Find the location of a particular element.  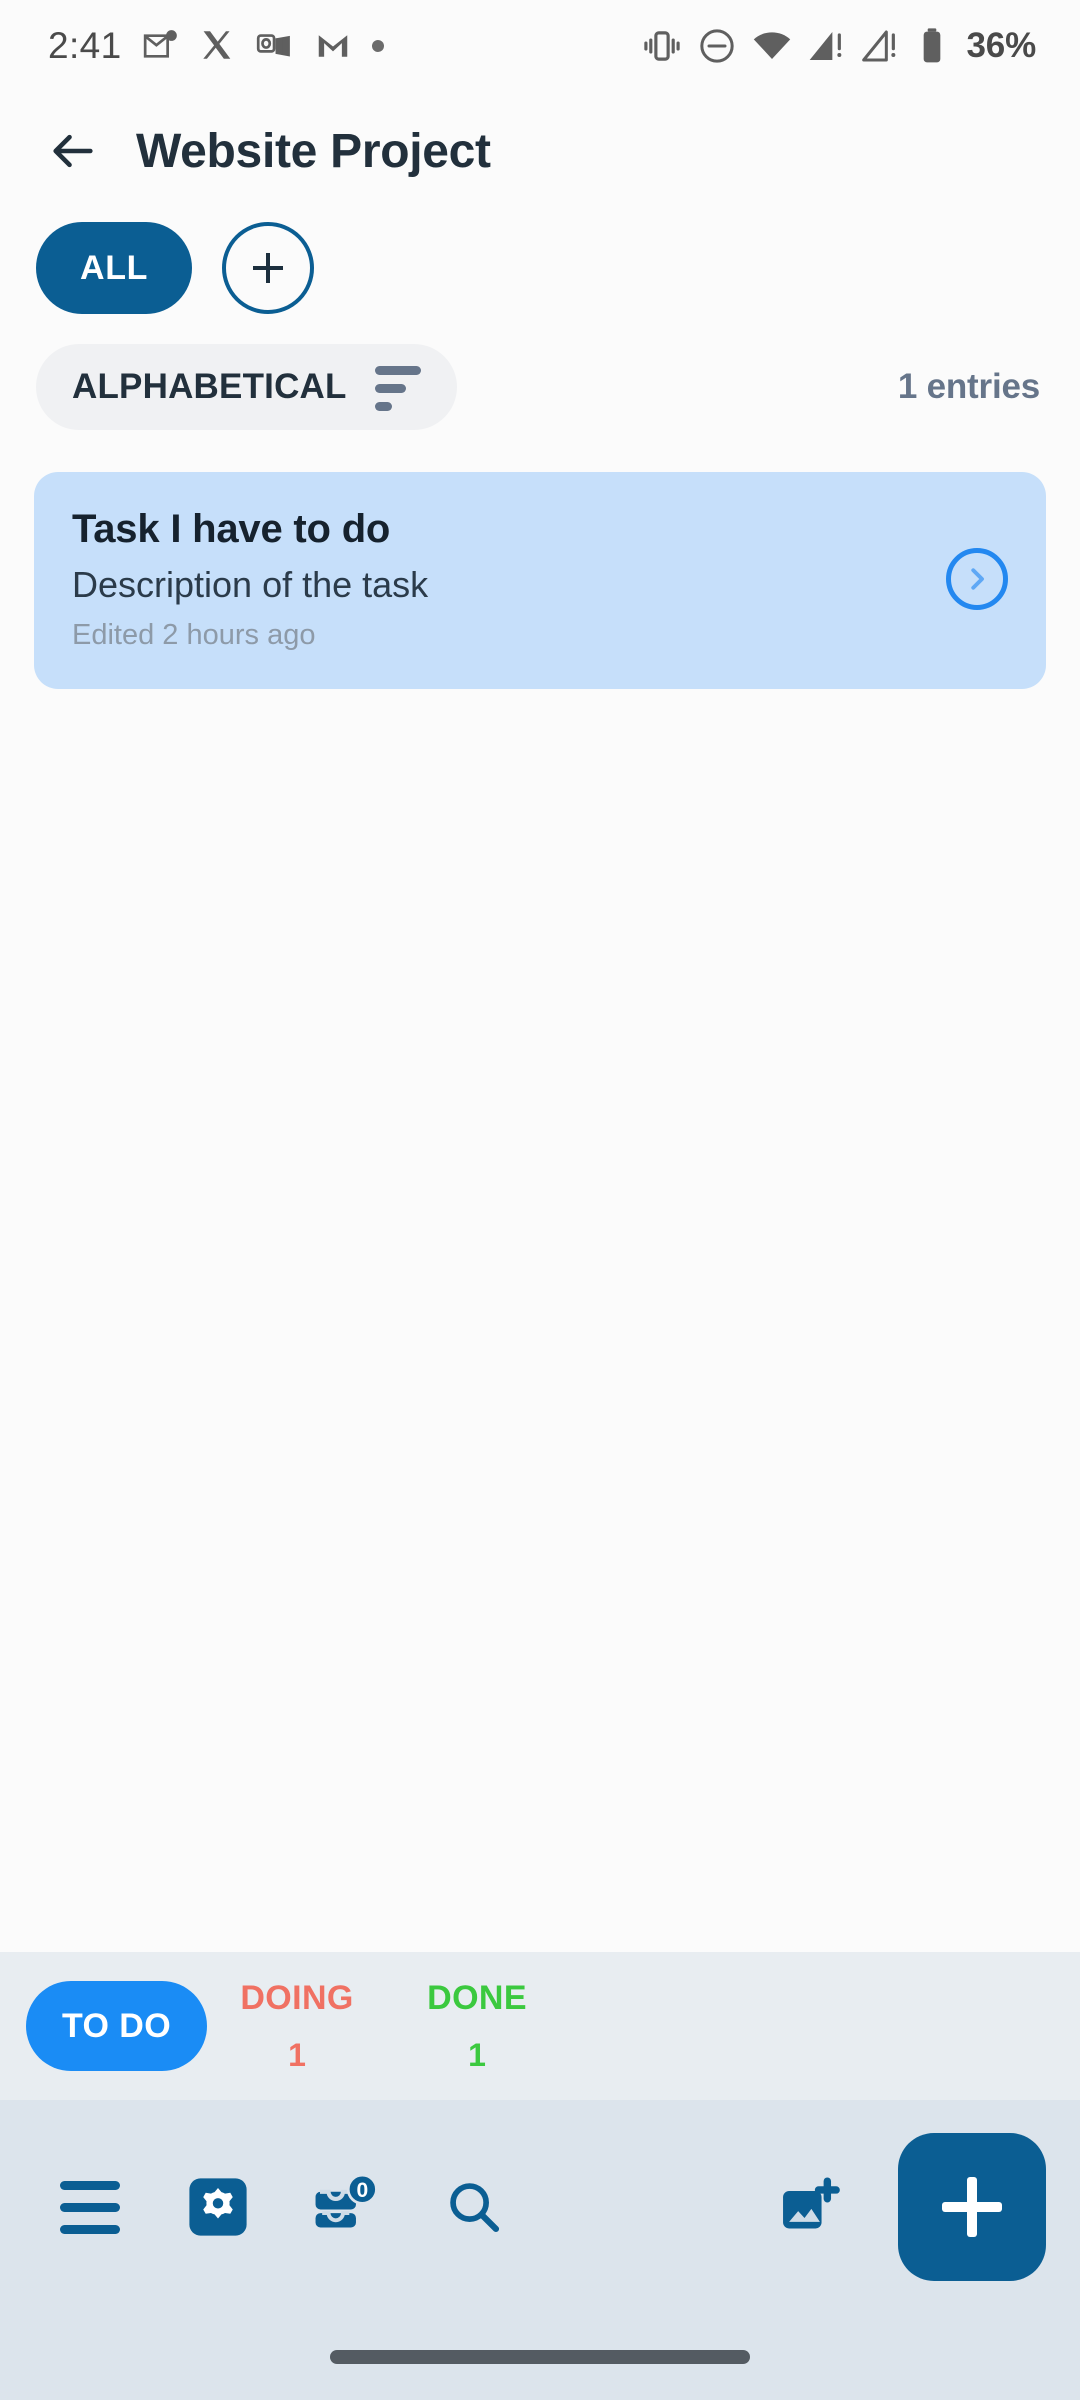

gear-icon is located at coordinates (218, 2207).